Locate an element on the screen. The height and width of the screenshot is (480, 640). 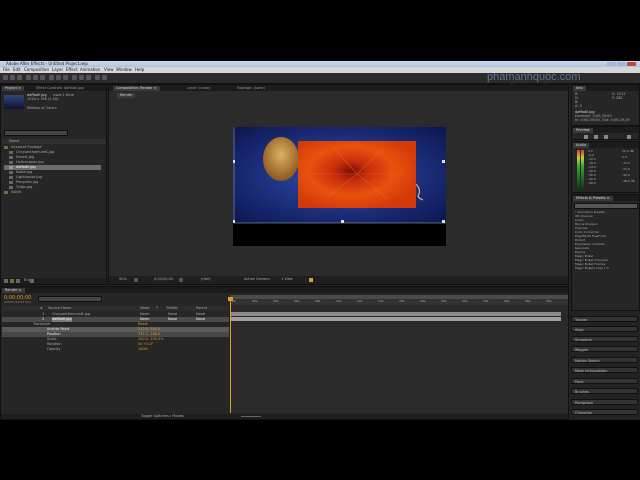
tab-layer: Layer: (none) is located at coordinates (198, 88).